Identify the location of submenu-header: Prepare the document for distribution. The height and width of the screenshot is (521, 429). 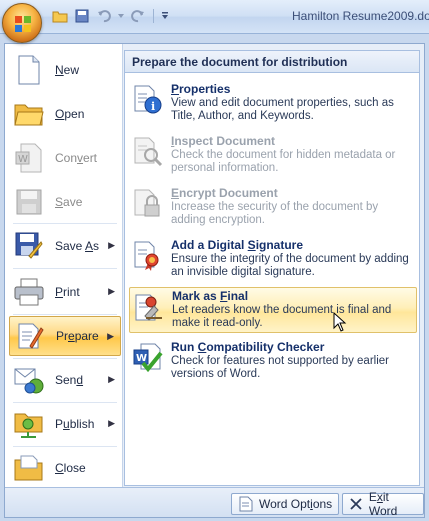
(272, 62).